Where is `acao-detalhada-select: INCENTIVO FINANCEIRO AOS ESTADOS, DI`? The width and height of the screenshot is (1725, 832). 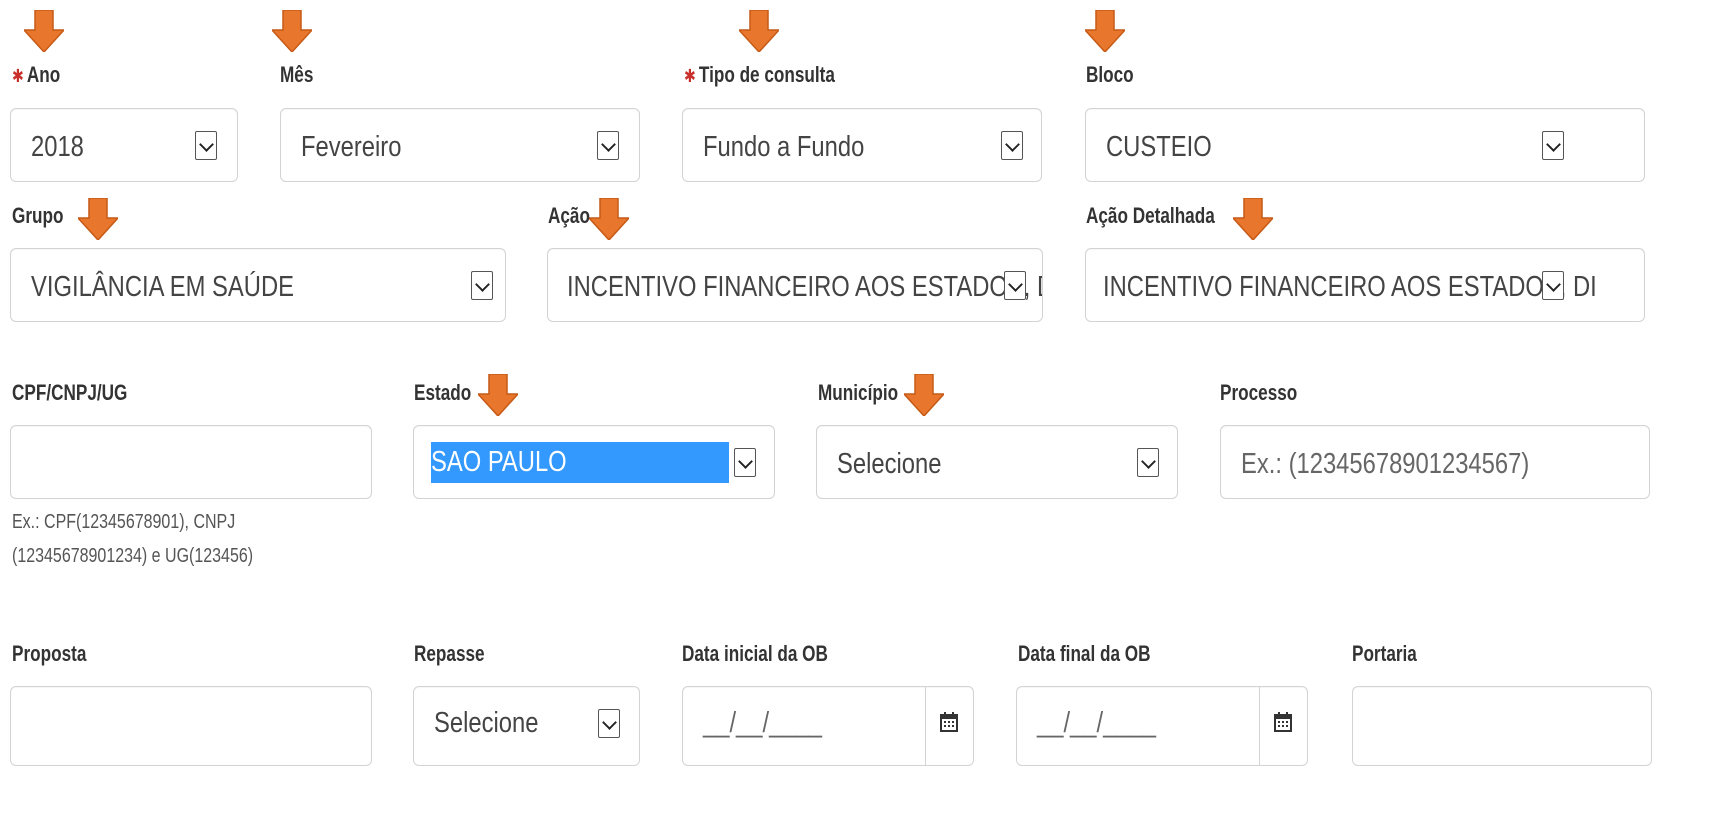
acao-detalhada-select: INCENTIVO FINANCEIRO AOS ESTADOS, DI is located at coordinates (1365, 285).